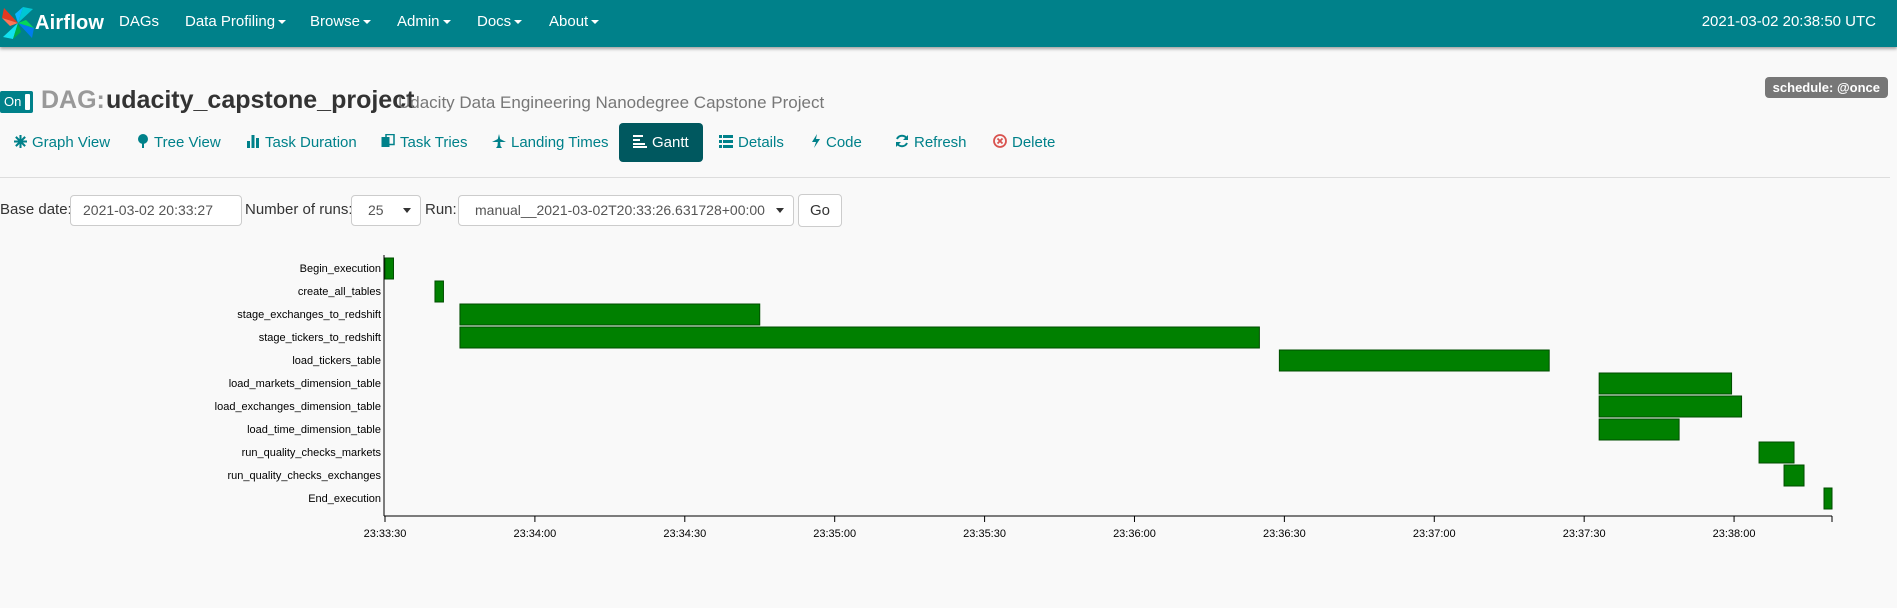  What do you see at coordinates (1134, 534) in the screenshot?
I see `x-tick-label: 23:36:00` at bounding box center [1134, 534].